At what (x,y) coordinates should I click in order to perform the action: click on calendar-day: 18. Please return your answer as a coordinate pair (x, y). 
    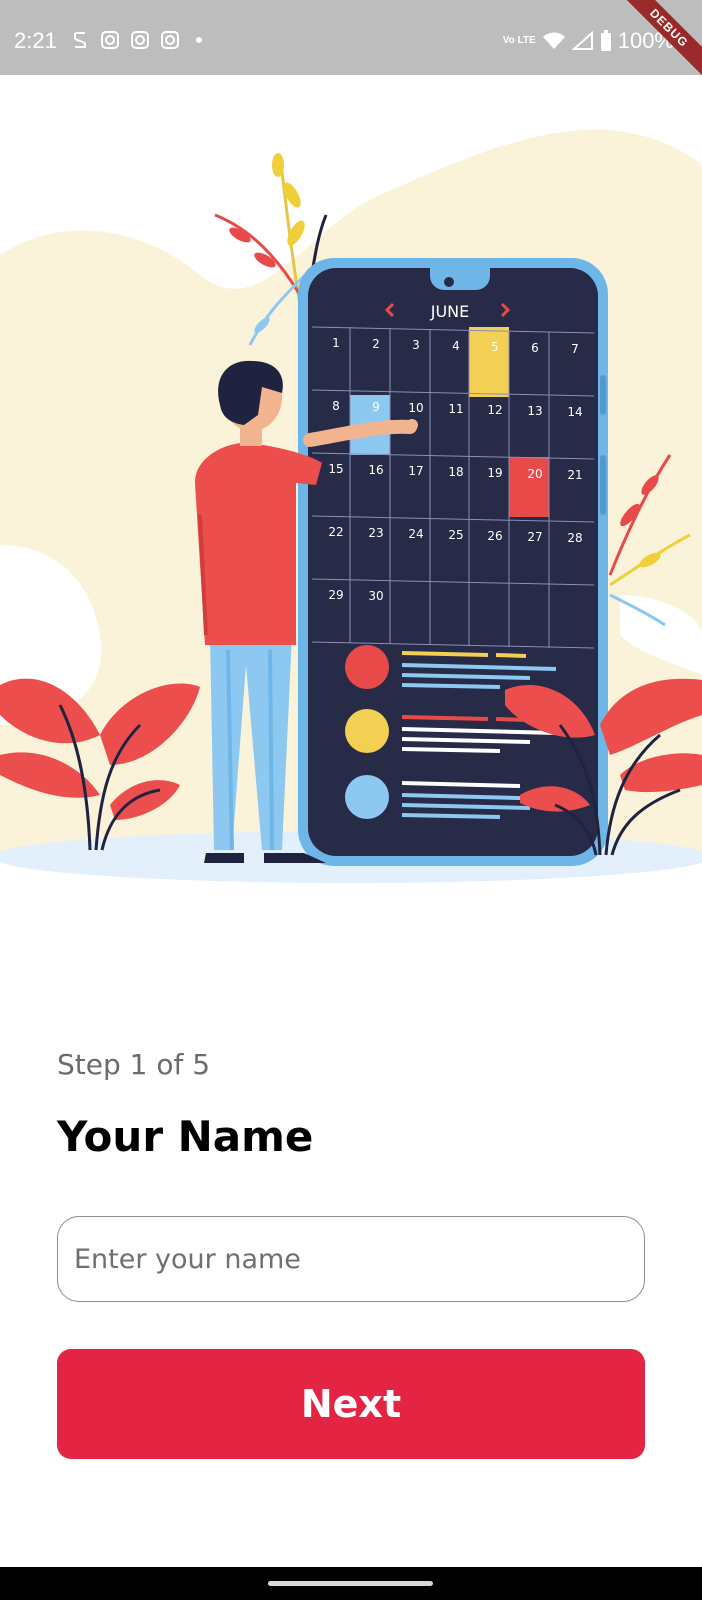
    Looking at the image, I should click on (455, 472).